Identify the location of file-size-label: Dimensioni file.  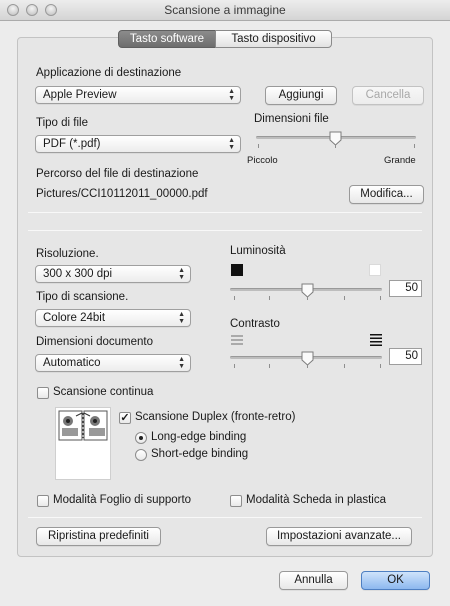
(291, 119).